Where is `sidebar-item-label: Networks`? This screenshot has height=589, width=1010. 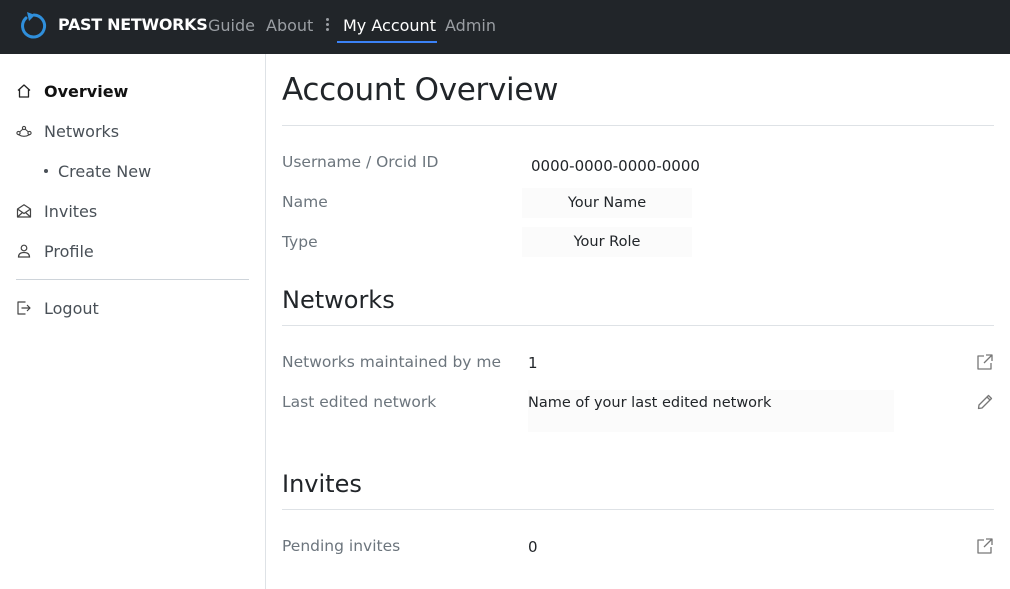 sidebar-item-label: Networks is located at coordinates (82, 131).